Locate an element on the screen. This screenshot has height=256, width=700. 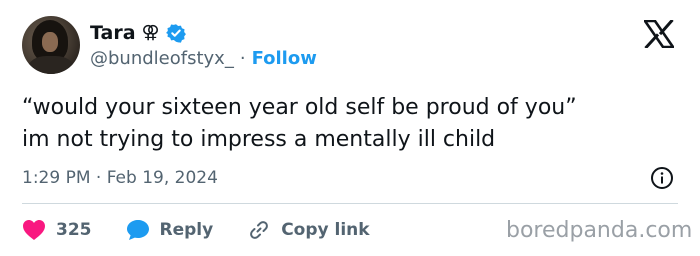
like-count: 325 is located at coordinates (74, 230).